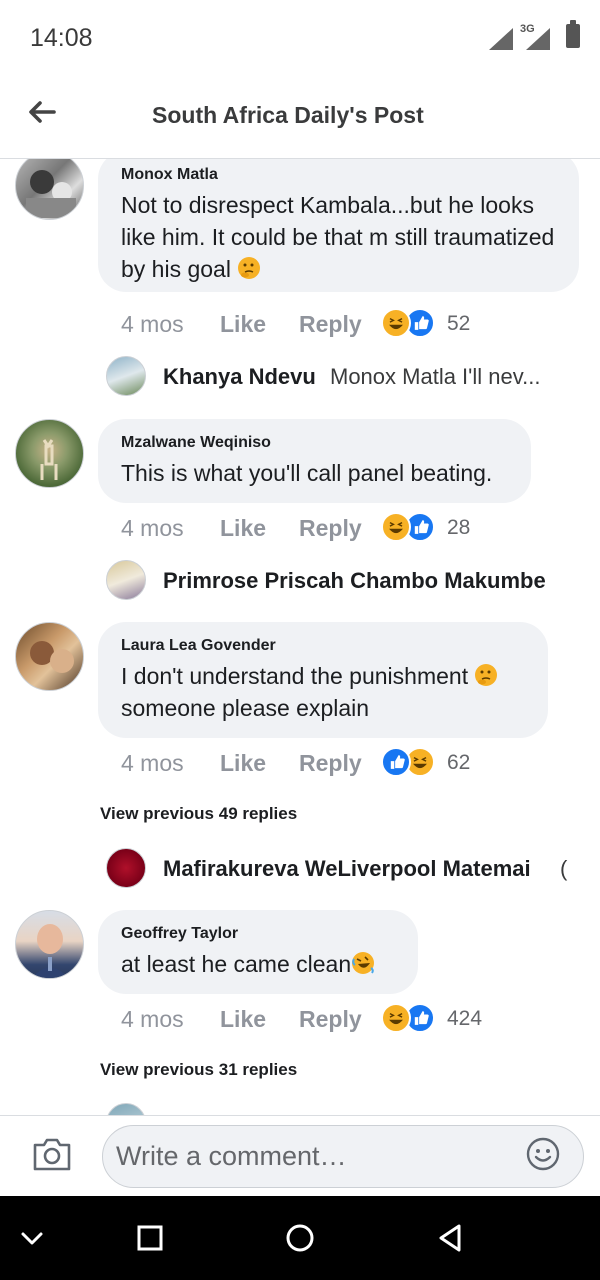 The image size is (600, 1280). I want to click on status-time: 14:08, so click(61, 38).